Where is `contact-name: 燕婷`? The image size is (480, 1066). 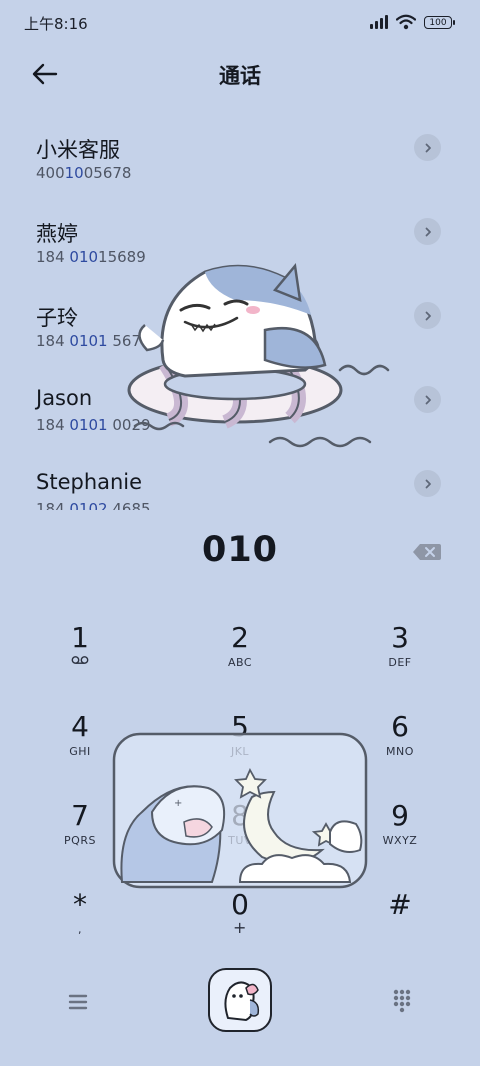 contact-name: 燕婷 is located at coordinates (57, 234).